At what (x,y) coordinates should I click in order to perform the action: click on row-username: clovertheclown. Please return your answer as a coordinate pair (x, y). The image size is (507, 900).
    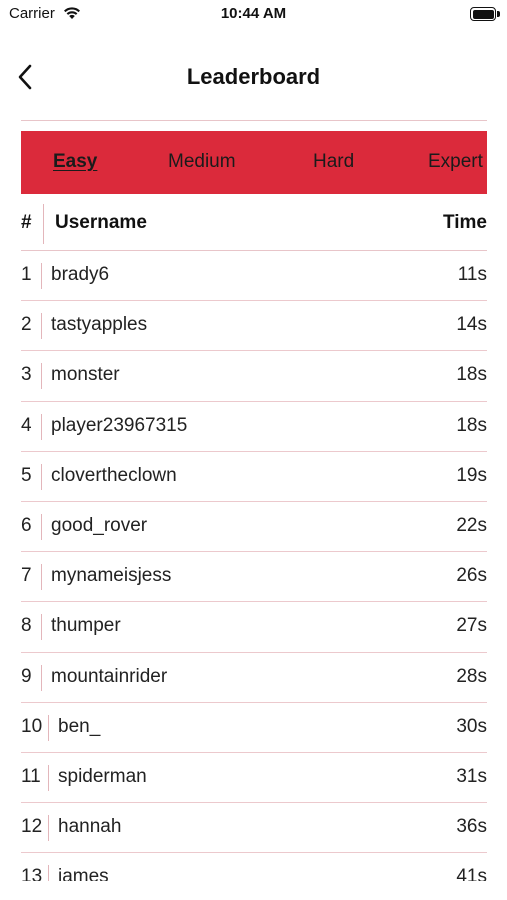
    Looking at the image, I should click on (114, 475).